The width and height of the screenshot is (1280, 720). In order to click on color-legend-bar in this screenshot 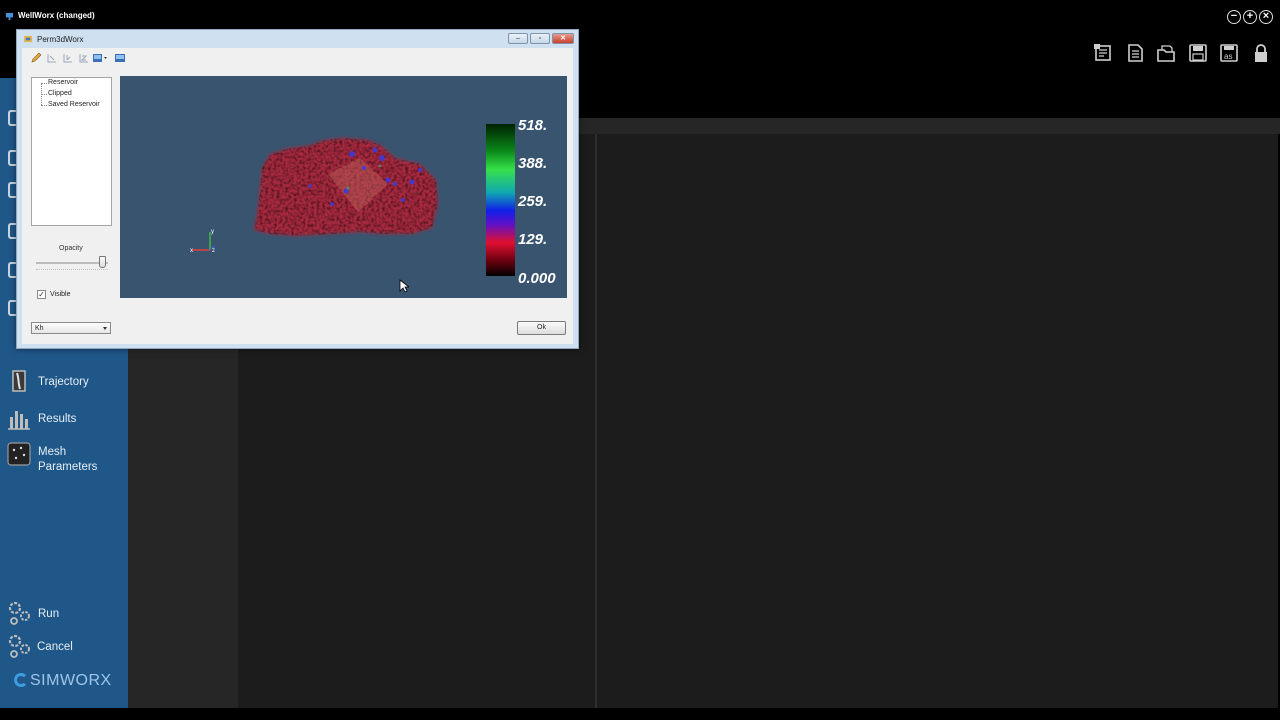, I will do `click(500, 200)`.